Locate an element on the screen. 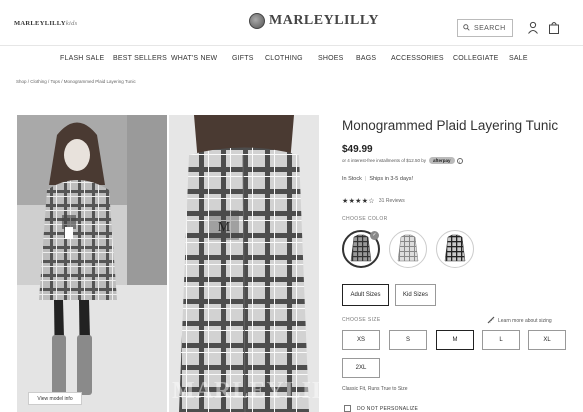  do-not-personalize-label: DO NOT PERSONALIZE is located at coordinates (388, 408).